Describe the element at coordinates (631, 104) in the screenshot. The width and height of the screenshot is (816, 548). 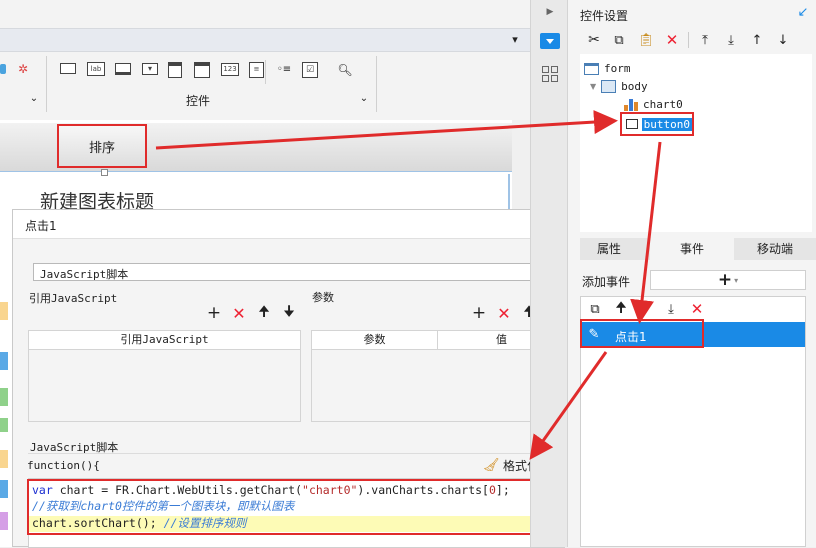
I see `chart-icon` at that location.